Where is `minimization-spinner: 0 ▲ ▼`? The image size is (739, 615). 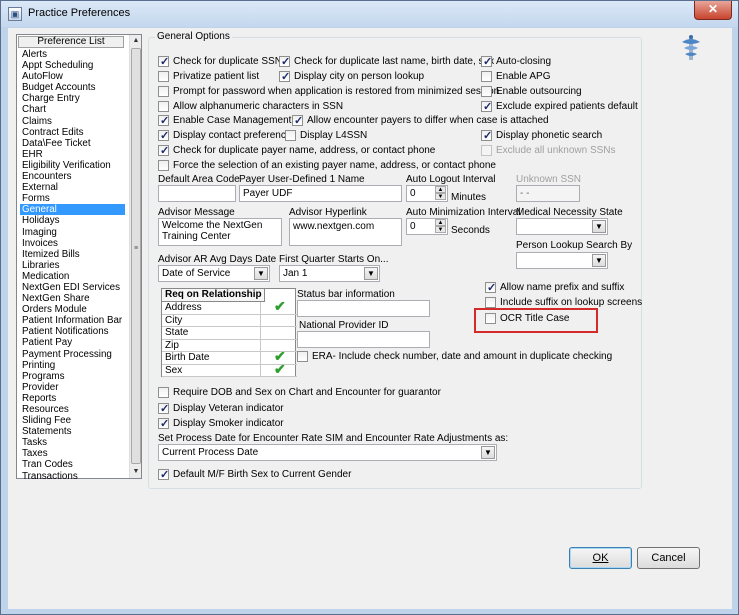
minimization-spinner: 0 ▲ ▼ is located at coordinates (427, 226).